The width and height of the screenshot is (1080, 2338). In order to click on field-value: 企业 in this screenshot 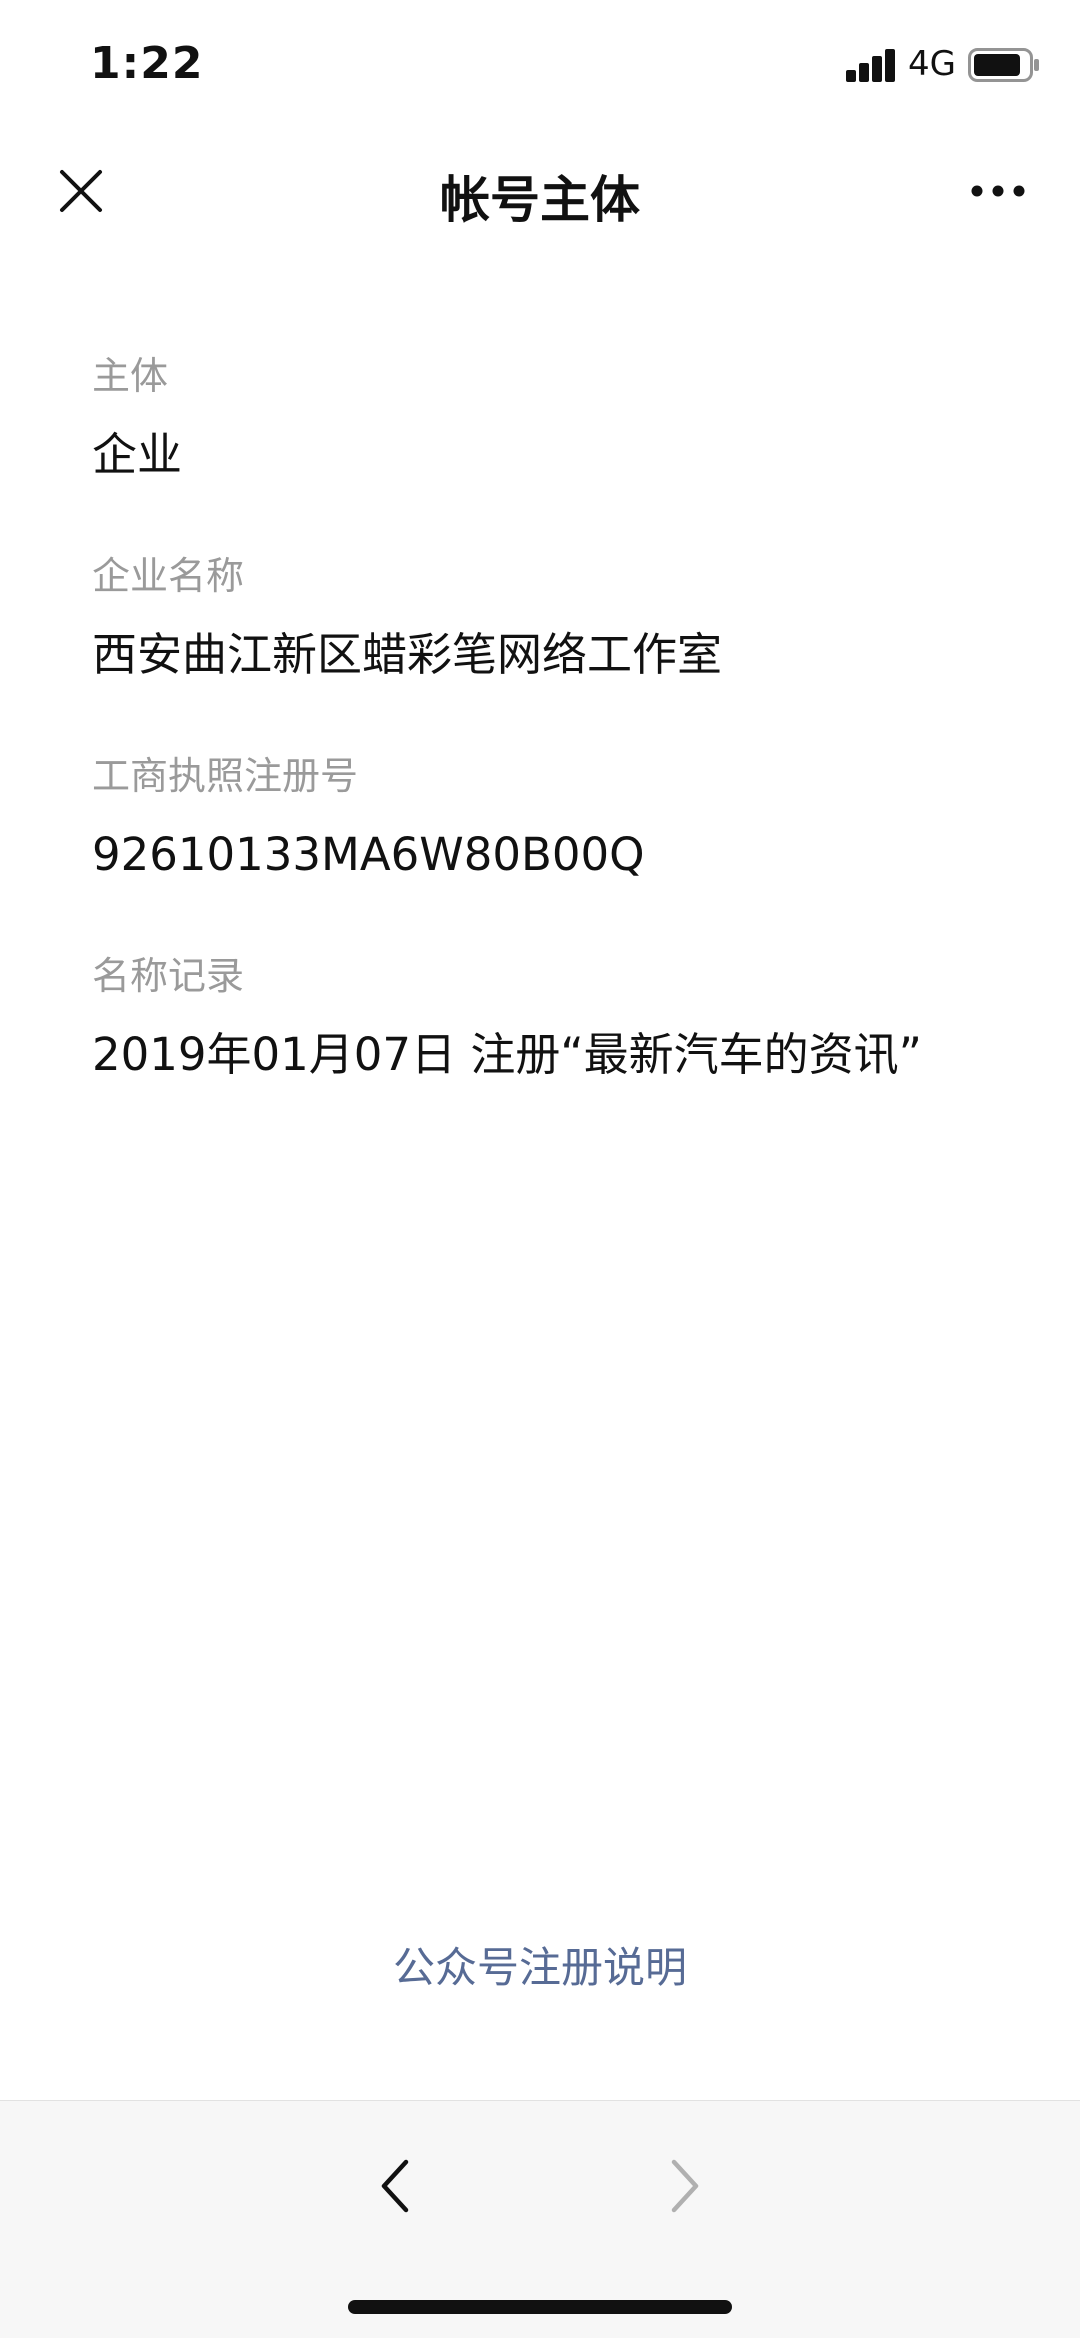, I will do `click(137, 454)`.